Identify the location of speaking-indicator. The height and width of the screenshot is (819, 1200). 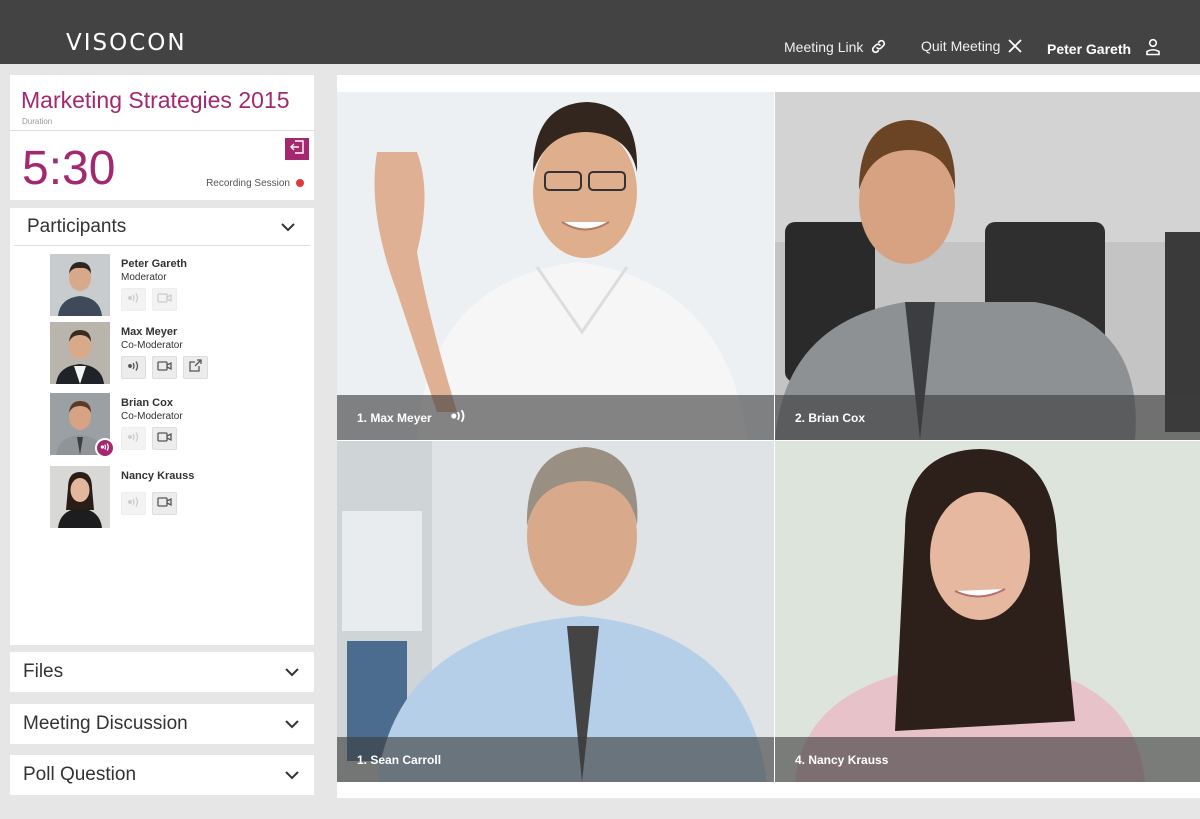
(105, 448).